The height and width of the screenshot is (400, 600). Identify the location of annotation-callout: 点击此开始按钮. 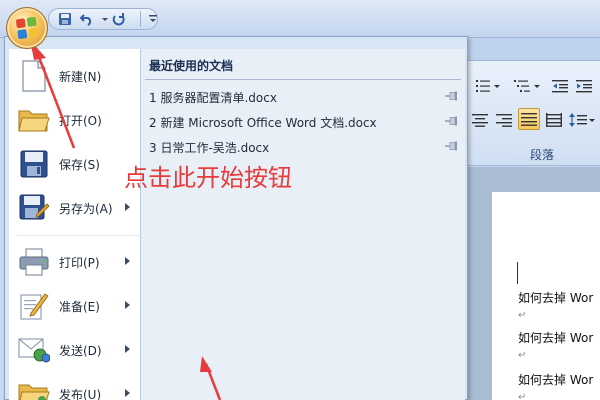
(208, 178).